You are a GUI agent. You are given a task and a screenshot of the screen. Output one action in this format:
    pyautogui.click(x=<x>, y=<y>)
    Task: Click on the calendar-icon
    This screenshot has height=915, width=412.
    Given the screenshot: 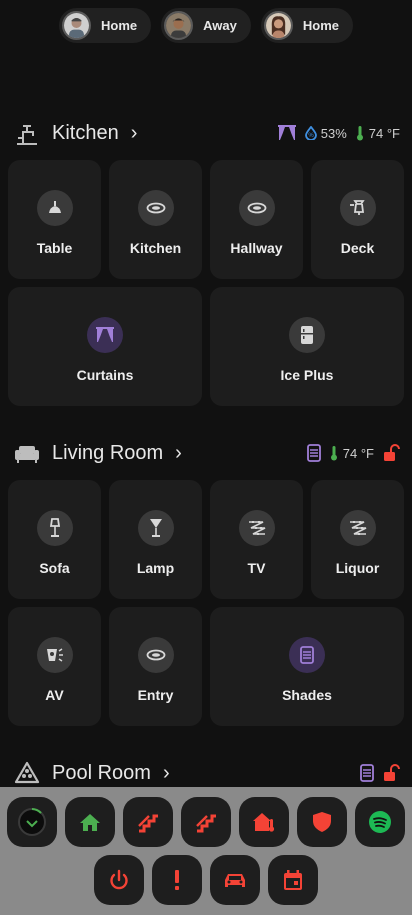 What is the action you would take?
    pyautogui.click(x=293, y=880)
    